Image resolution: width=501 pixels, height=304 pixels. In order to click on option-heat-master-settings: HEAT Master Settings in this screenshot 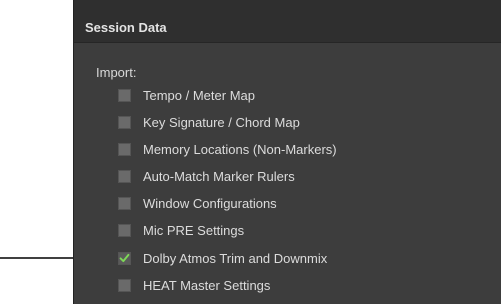, I will do `click(194, 285)`.